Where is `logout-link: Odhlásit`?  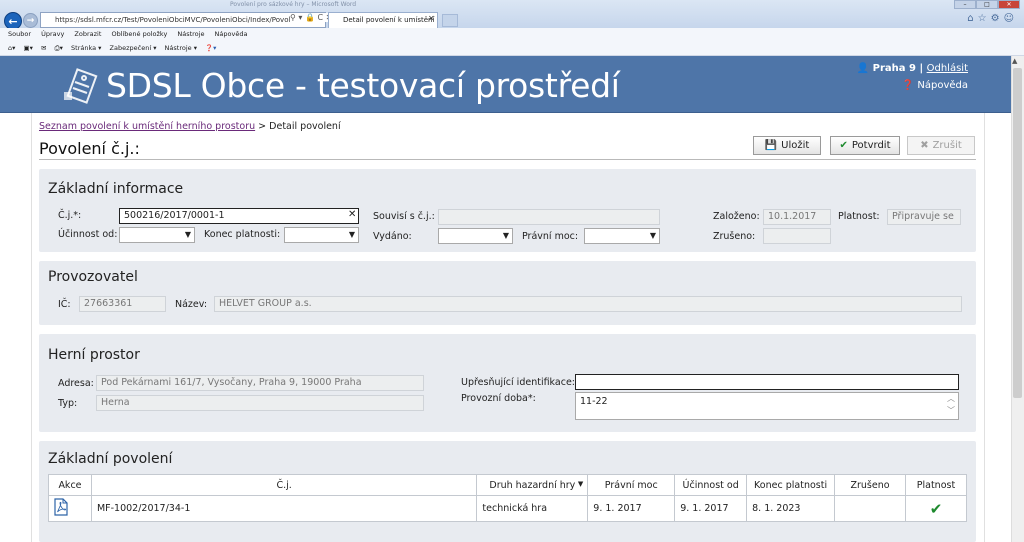 logout-link: Odhlásit is located at coordinates (947, 68).